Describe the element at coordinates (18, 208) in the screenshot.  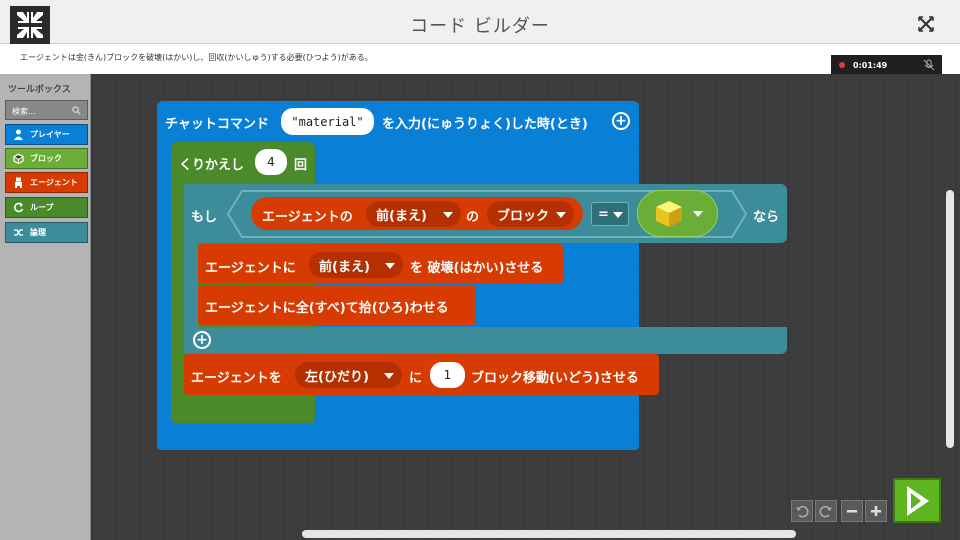
I see `loop-icon` at that location.